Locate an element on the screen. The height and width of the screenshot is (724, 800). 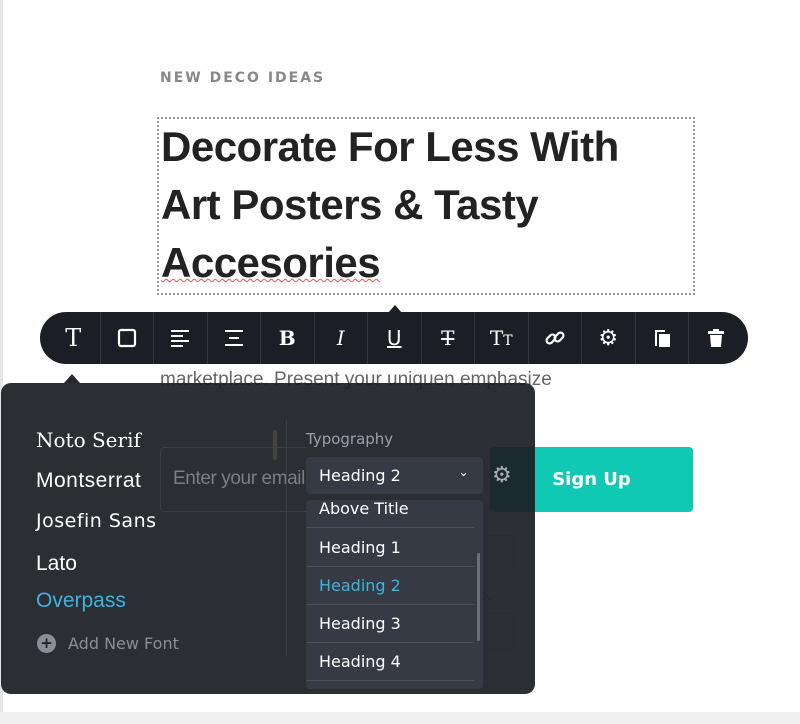
italic-button: I is located at coordinates (341, 338).